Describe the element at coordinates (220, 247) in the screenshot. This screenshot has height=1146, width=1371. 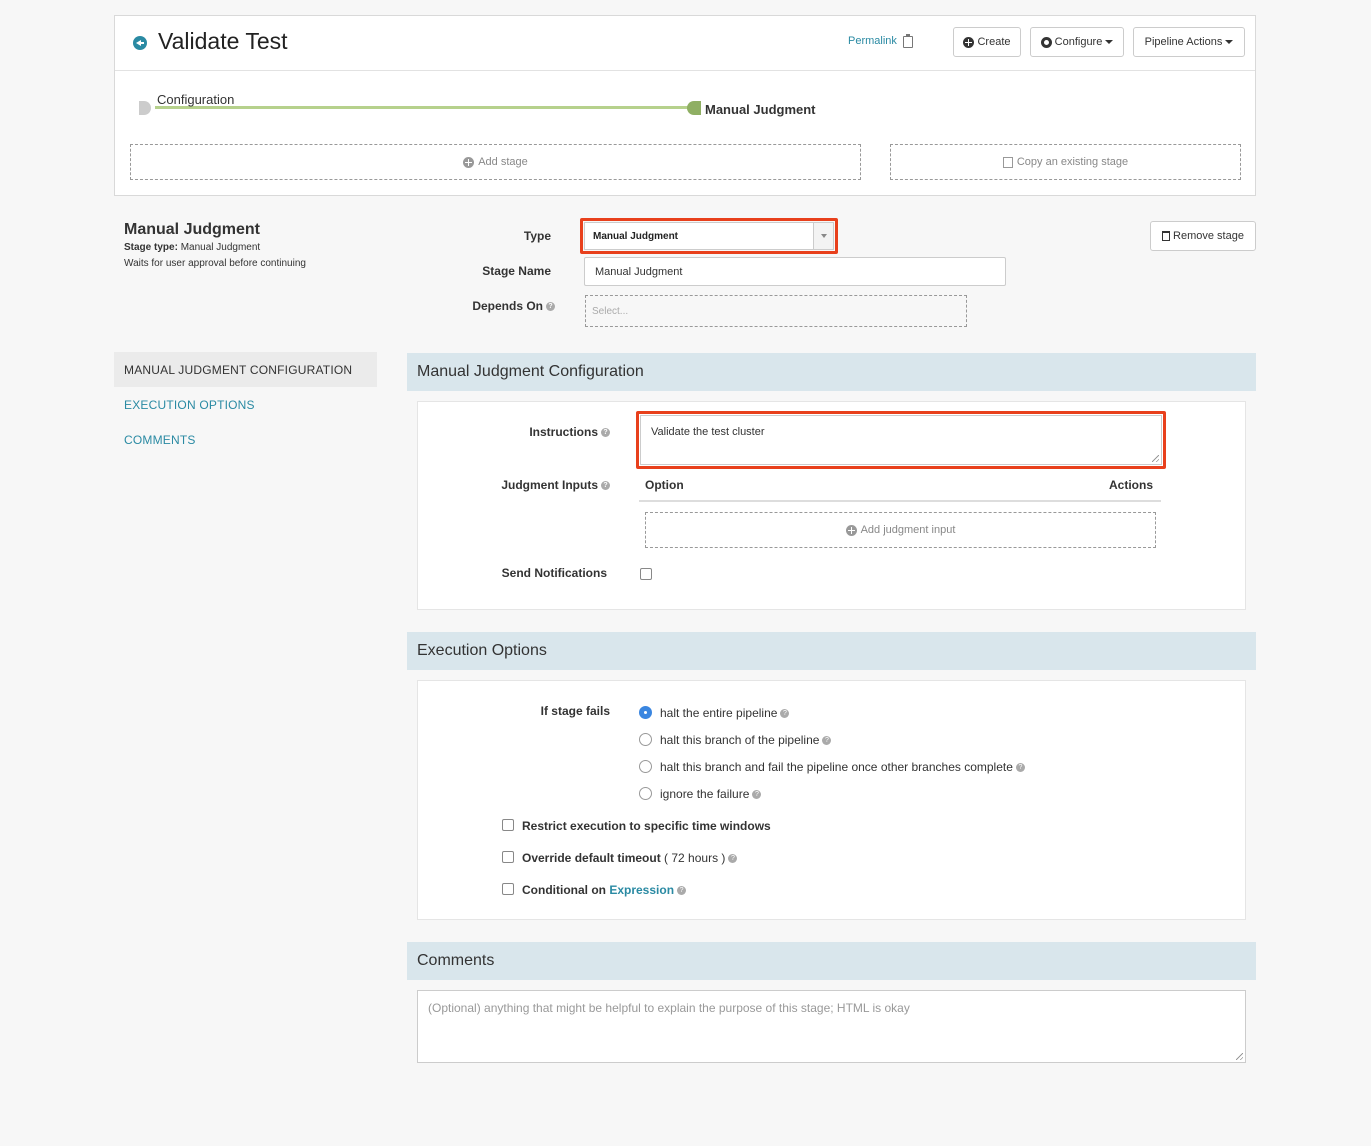
I see `stage-type-value: Manual Judgment` at that location.